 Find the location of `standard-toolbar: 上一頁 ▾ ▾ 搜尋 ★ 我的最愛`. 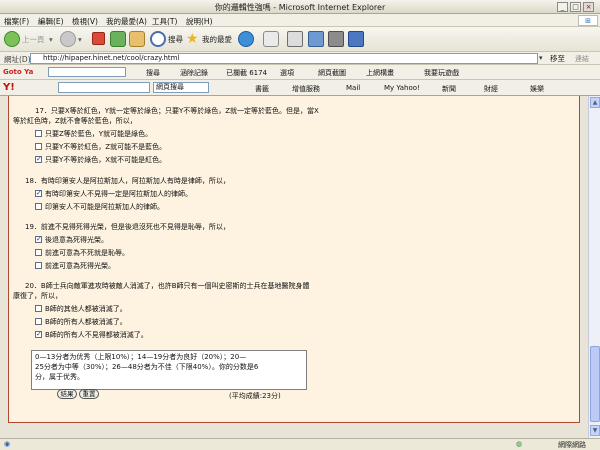

standard-toolbar: 上一頁 ▾ ▾ 搜尋 ★ 我的最愛 is located at coordinates (300, 39).